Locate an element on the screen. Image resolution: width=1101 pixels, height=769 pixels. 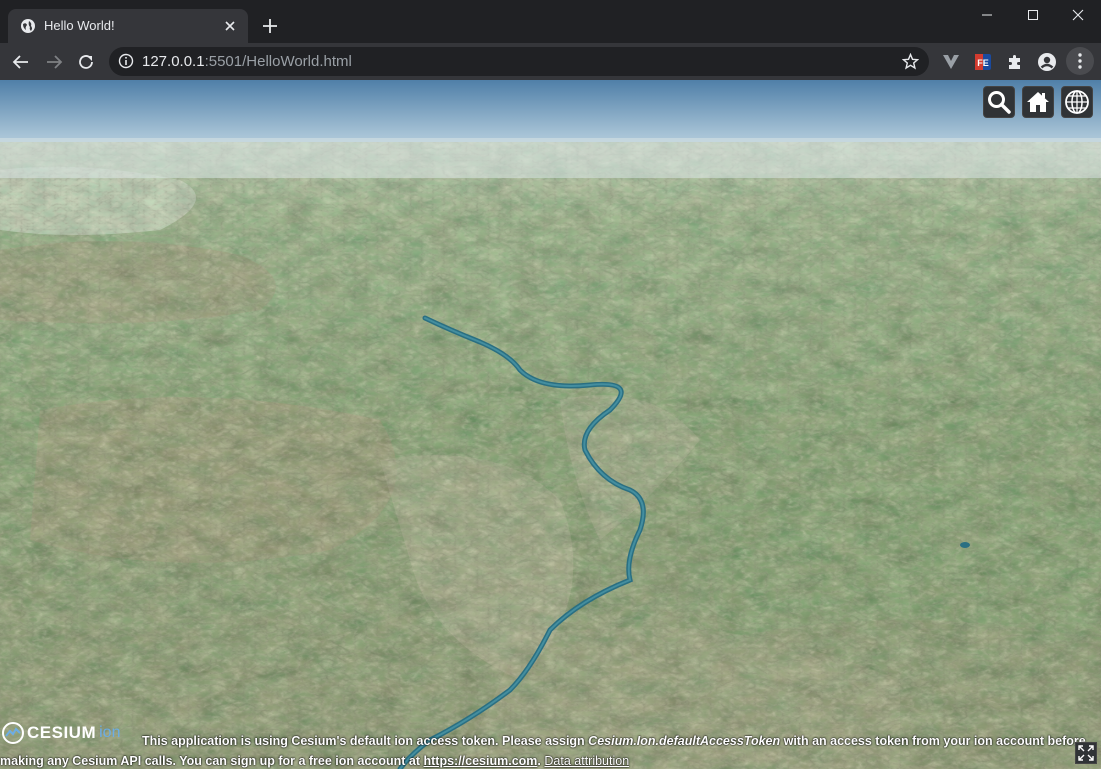
browser-tab: Hello World! is located at coordinates (128, 26).